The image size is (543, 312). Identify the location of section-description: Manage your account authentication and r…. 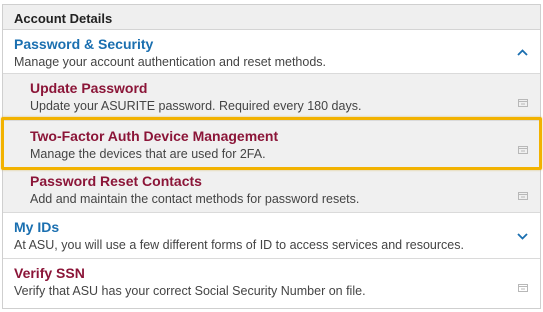
(170, 62).